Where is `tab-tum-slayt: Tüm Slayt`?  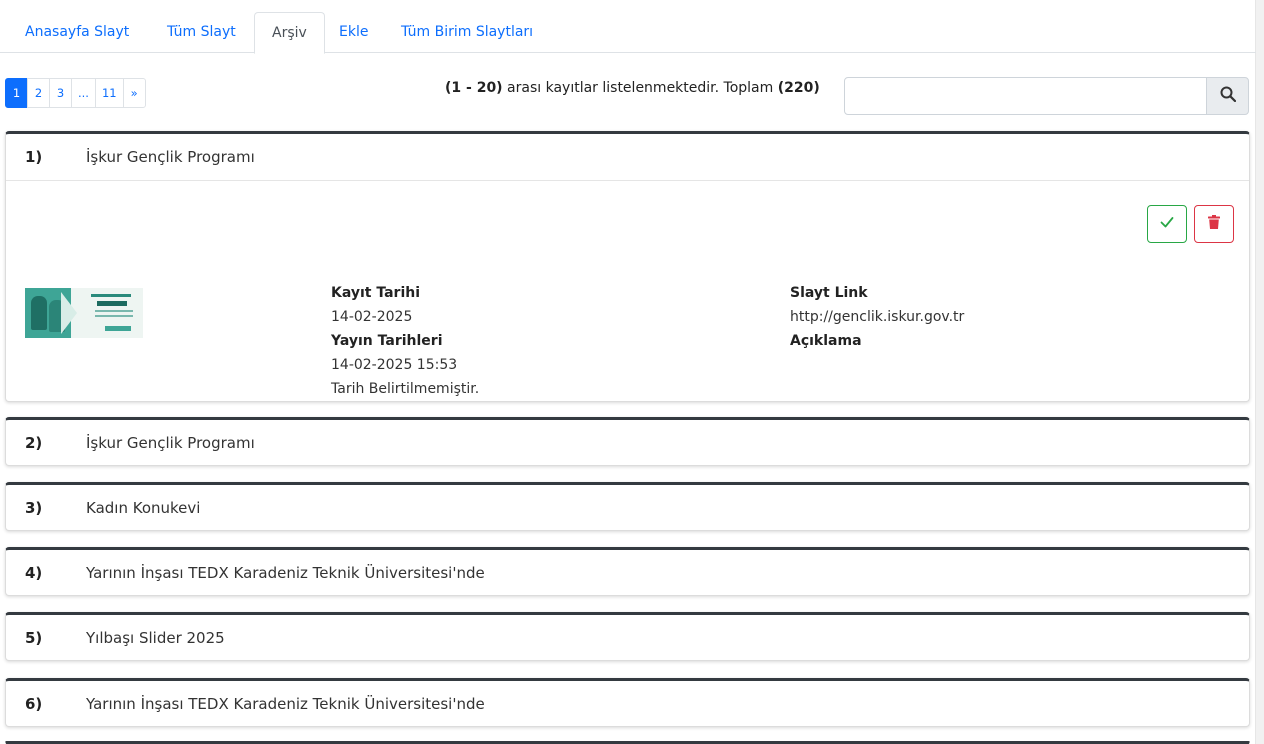
tab-tum-slayt: Tüm Slayt is located at coordinates (201, 32).